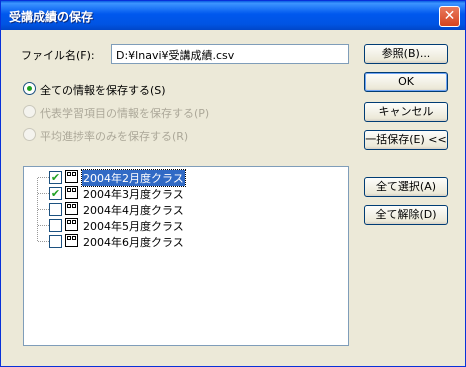 The image size is (466, 367). What do you see at coordinates (133, 226) in the screenshot?
I see `class-item-label: 2004年5月度クラス` at bounding box center [133, 226].